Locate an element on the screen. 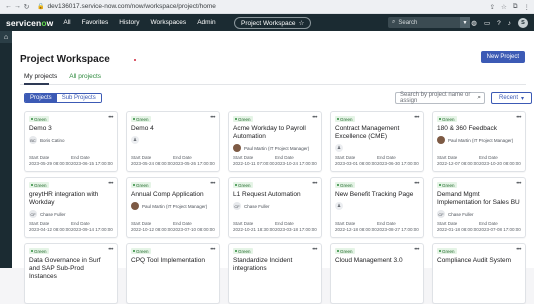 This screenshot has width=534, height=304. share-icon: ⇪ is located at coordinates (492, 7).